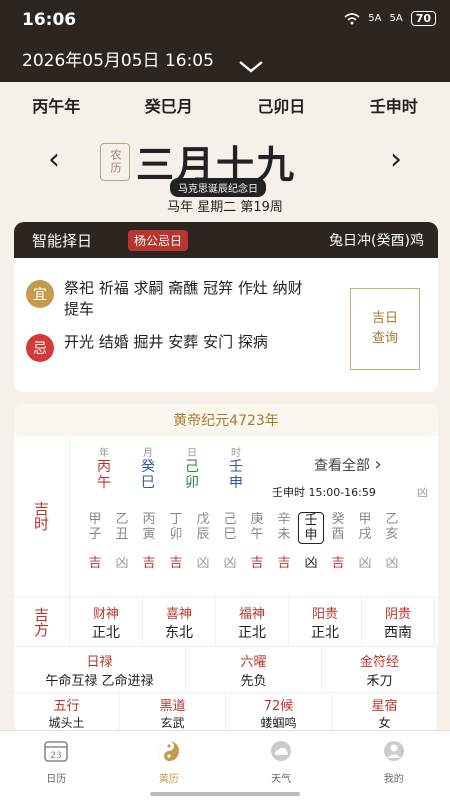 Image resolution: width=450 pixels, height=800 pixels. I want to click on ganzhi-hour: 壬申时, so click(393, 106).